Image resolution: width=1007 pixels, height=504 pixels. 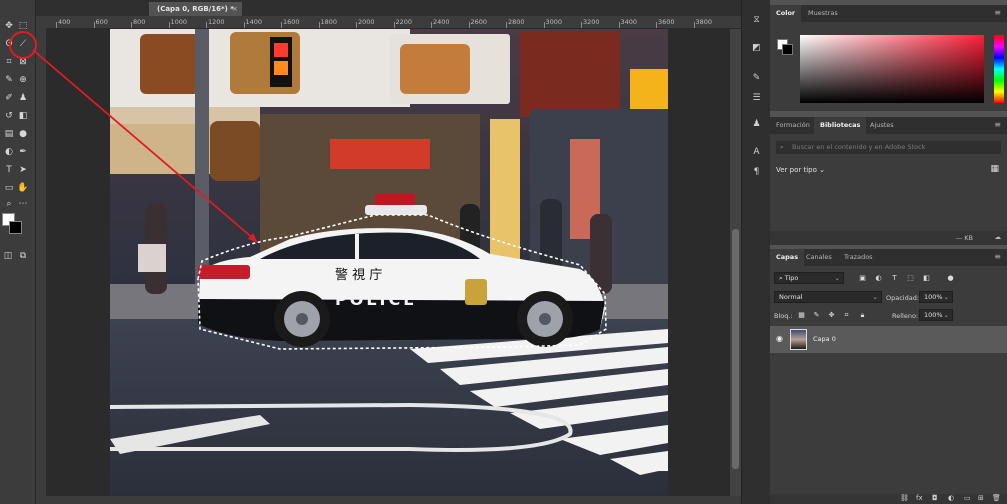 I want to click on view-by-type-label: Ver por tipo, so click(x=796, y=170).